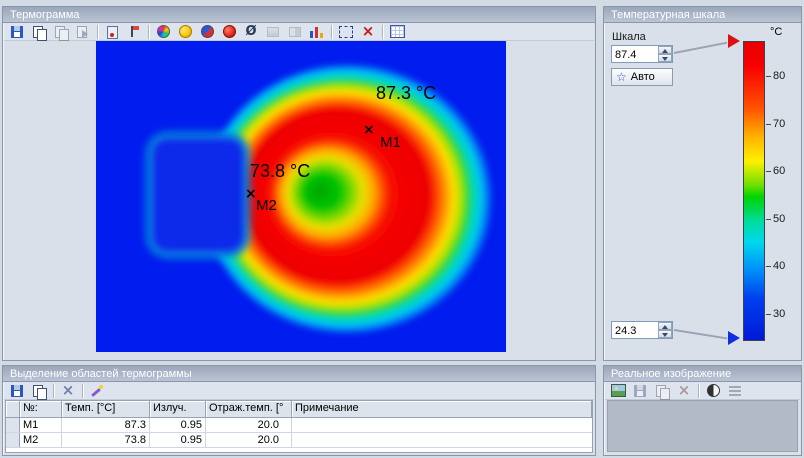  I want to click on tick-label-70: 70, so click(779, 124).